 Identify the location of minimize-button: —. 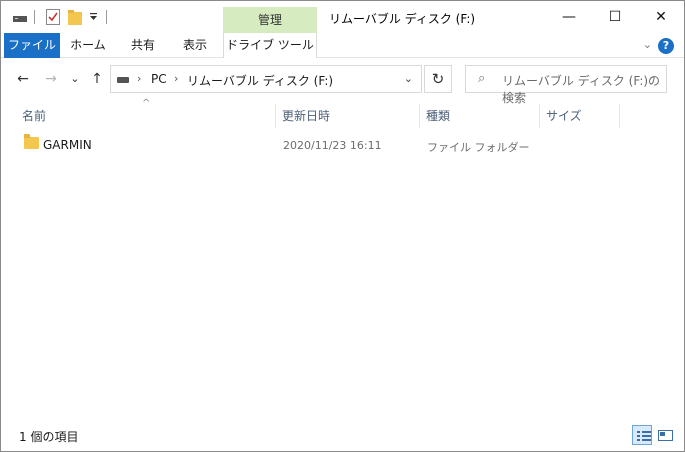
(569, 17).